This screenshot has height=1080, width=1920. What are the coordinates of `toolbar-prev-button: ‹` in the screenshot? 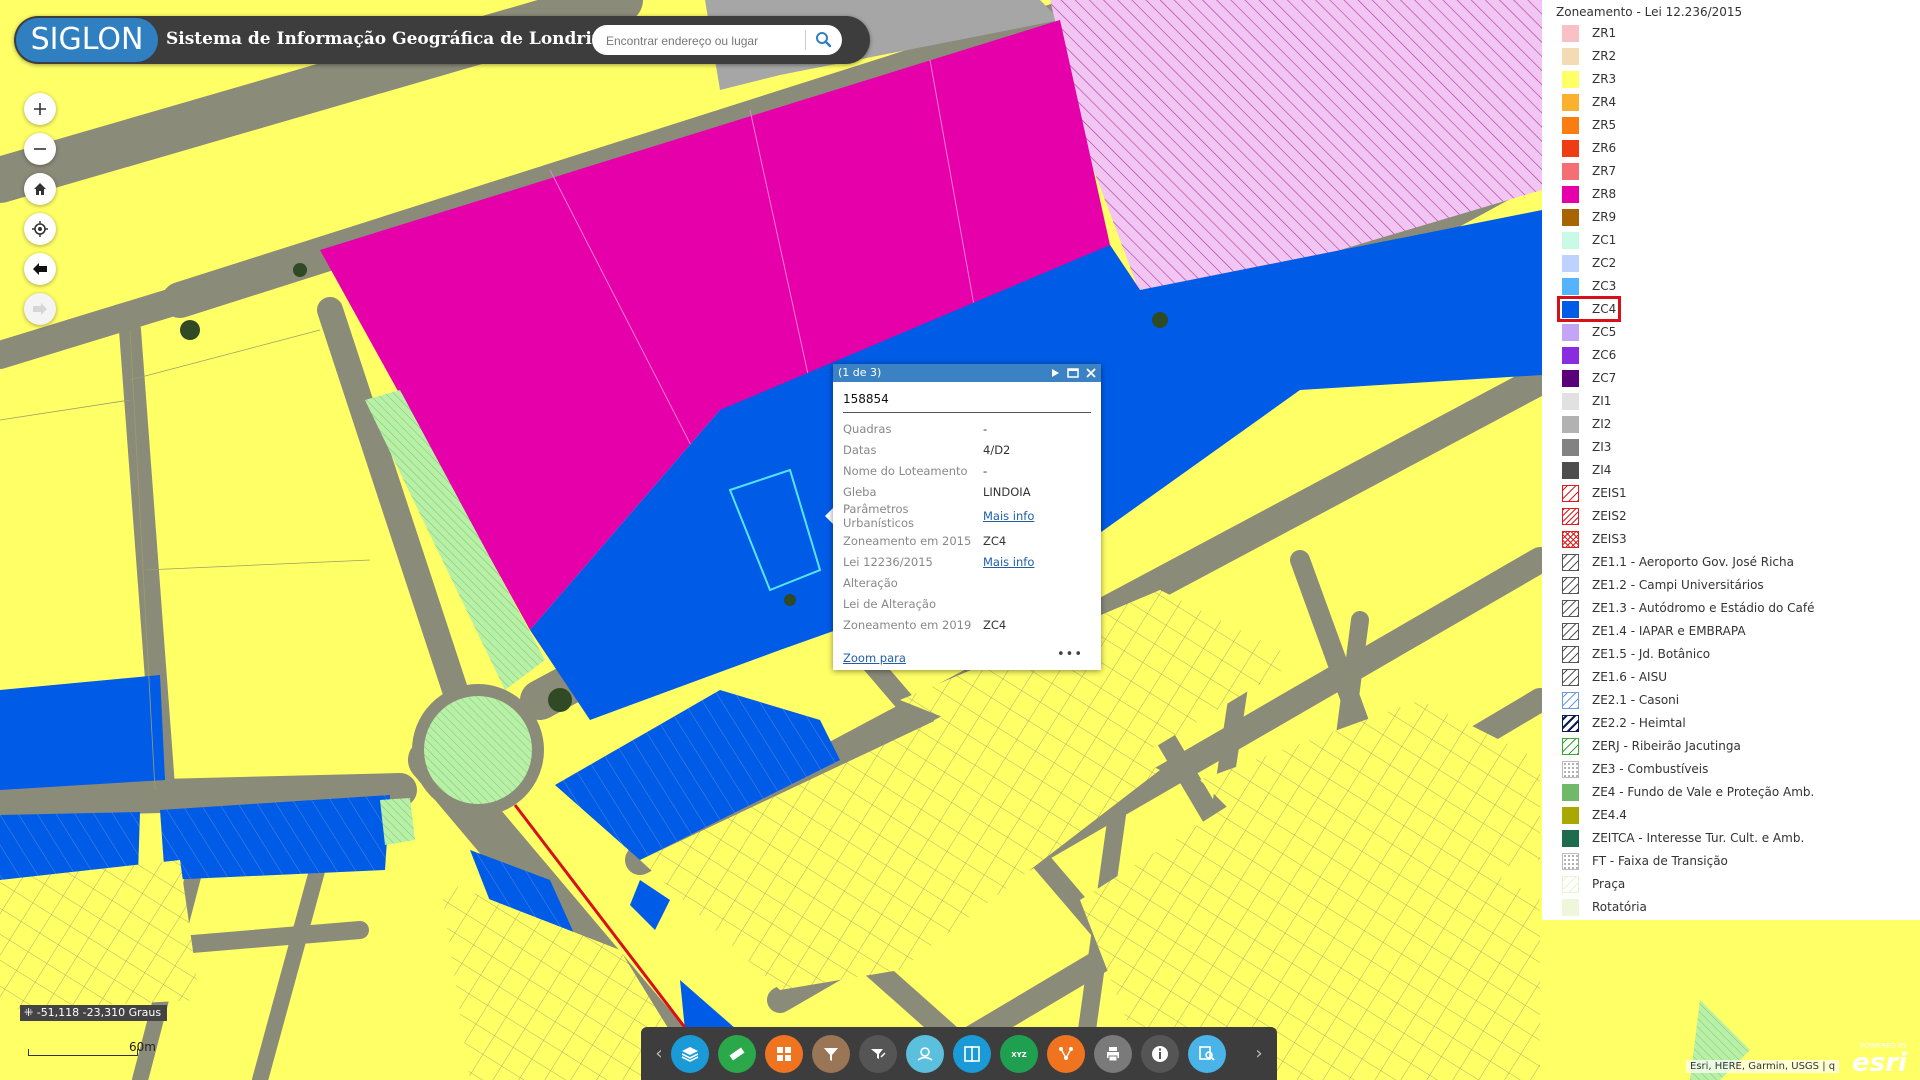 It's located at (659, 1054).